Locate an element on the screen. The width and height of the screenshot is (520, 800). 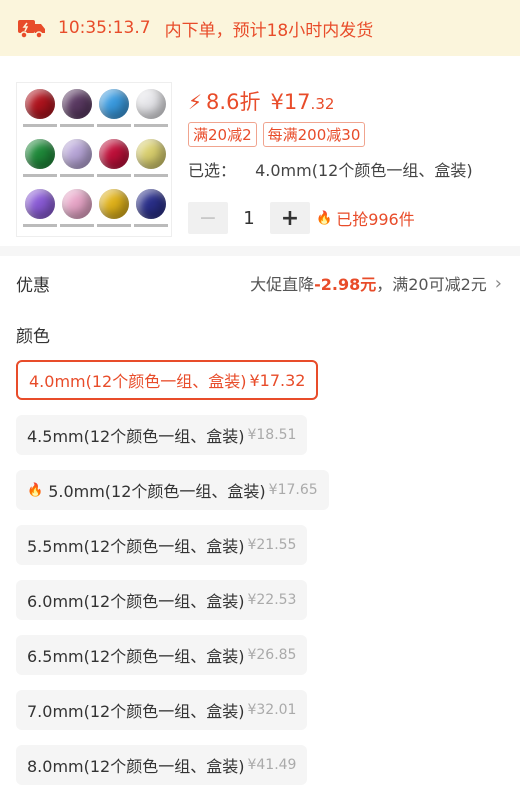
selected-value: 4.0mm(12个颜色一组、盒装) is located at coordinates (364, 170).